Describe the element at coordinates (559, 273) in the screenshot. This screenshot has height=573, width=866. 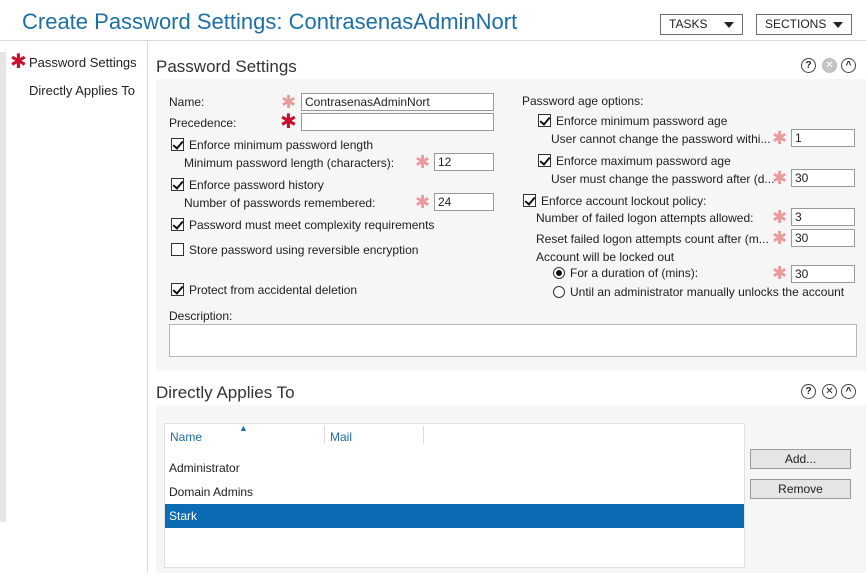
I see `duration-radio` at that location.